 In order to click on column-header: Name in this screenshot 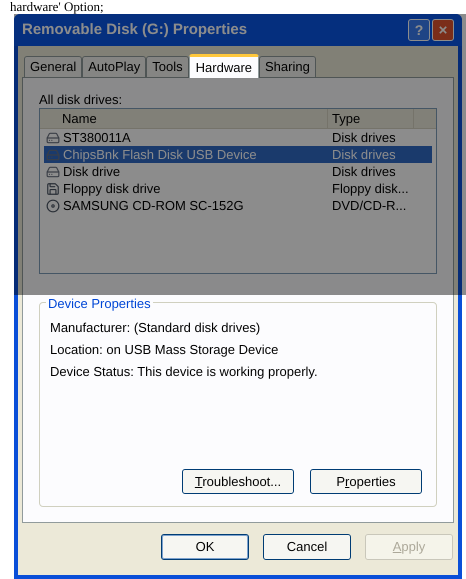, I will do `click(184, 118)`.